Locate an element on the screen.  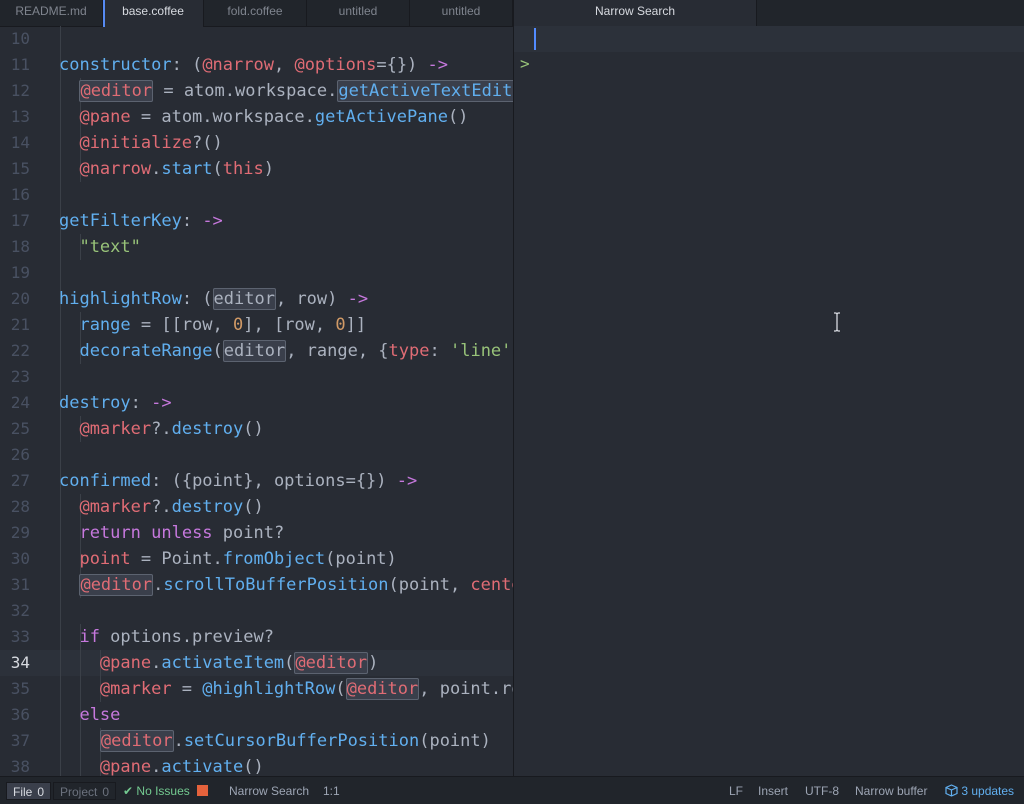
line-number: 16 is located at coordinates (15, 195).